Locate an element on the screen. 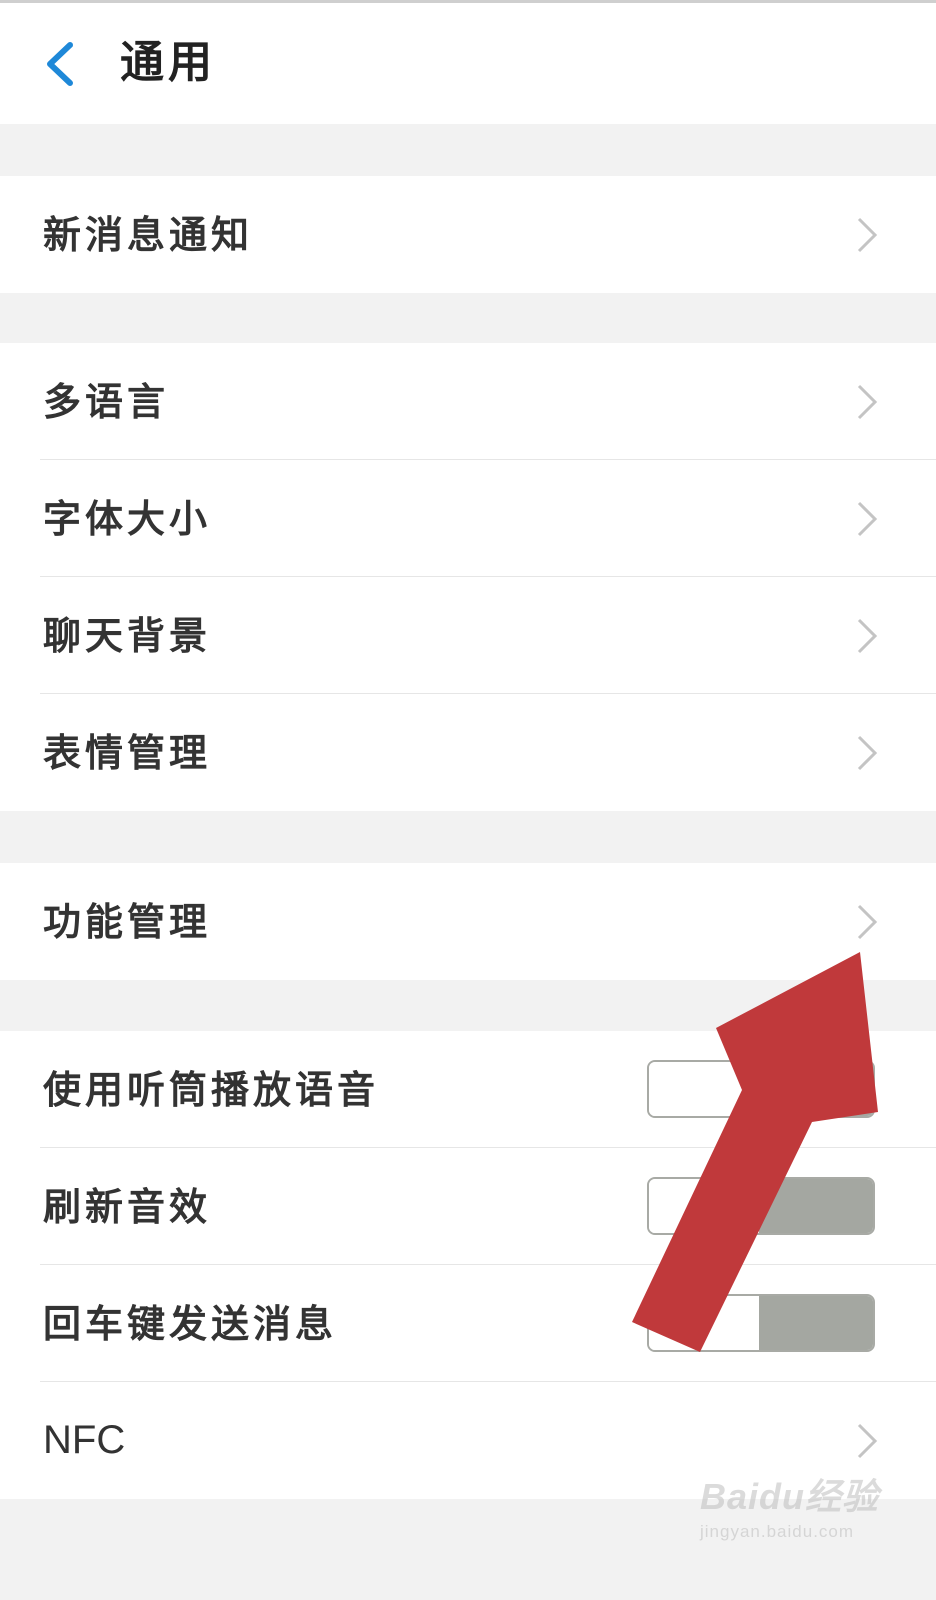  settings-item-label: 刷新音效 is located at coordinates (127, 1206).